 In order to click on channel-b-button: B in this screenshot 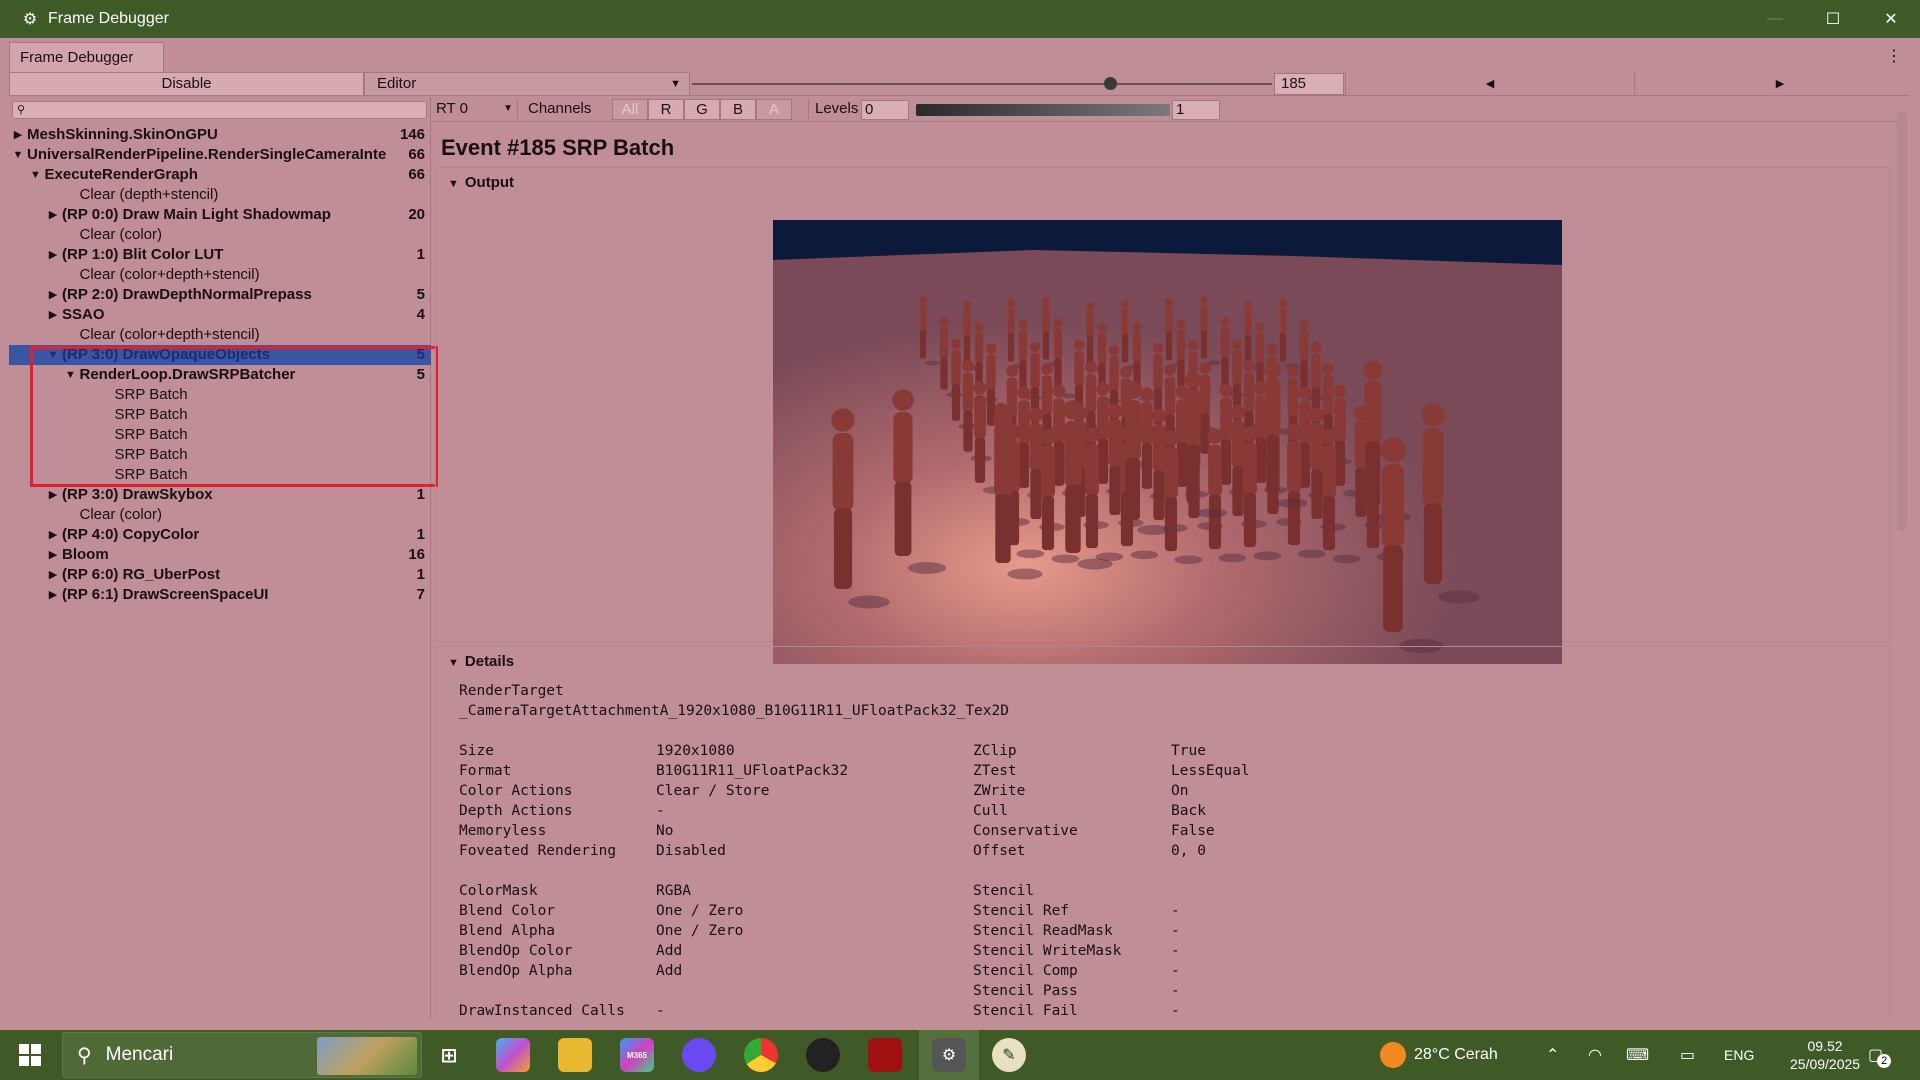, I will do `click(738, 109)`.